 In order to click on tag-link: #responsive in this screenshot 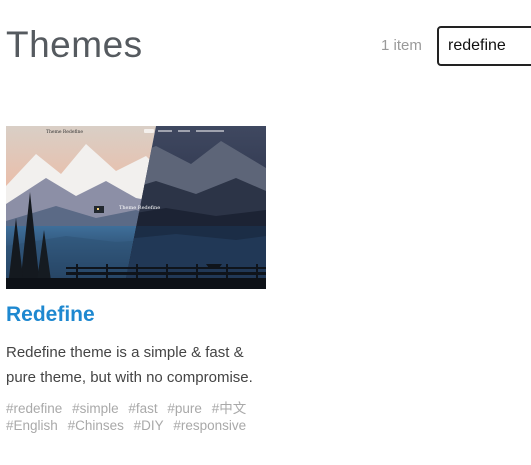, I will do `click(209, 425)`.